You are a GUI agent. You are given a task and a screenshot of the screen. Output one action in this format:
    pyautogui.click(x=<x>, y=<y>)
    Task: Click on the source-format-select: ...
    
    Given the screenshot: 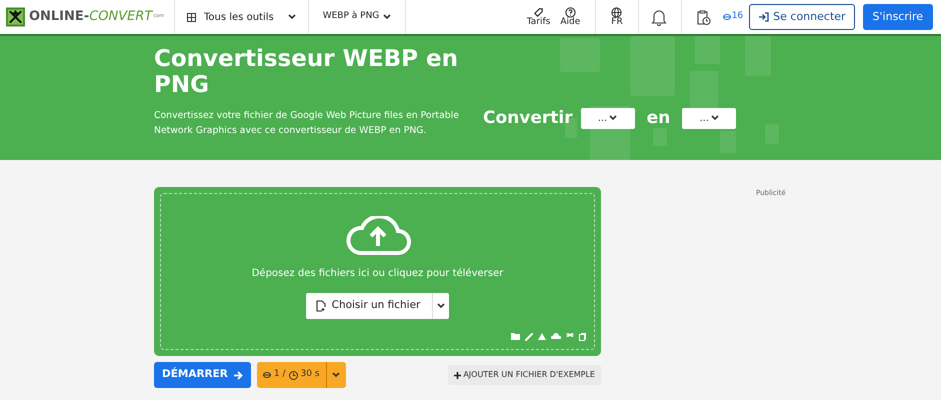 What is the action you would take?
    pyautogui.click(x=607, y=118)
    